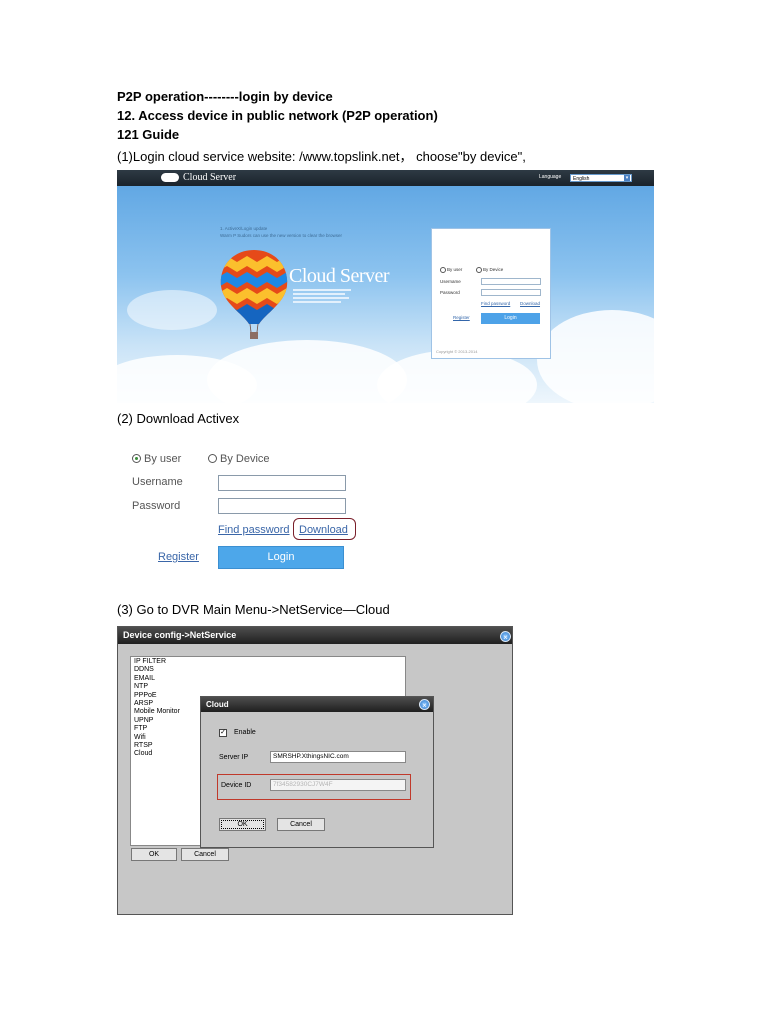  Describe the element at coordinates (242, 824) in the screenshot. I see `cloud-ok-button: OK` at that location.